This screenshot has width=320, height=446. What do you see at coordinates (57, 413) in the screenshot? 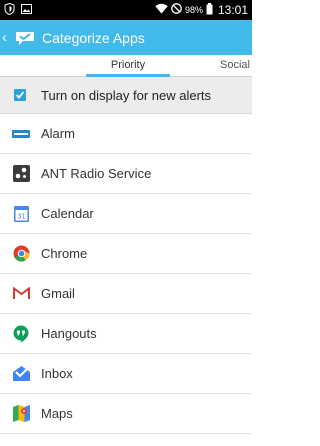
I see `app-label: Maps` at bounding box center [57, 413].